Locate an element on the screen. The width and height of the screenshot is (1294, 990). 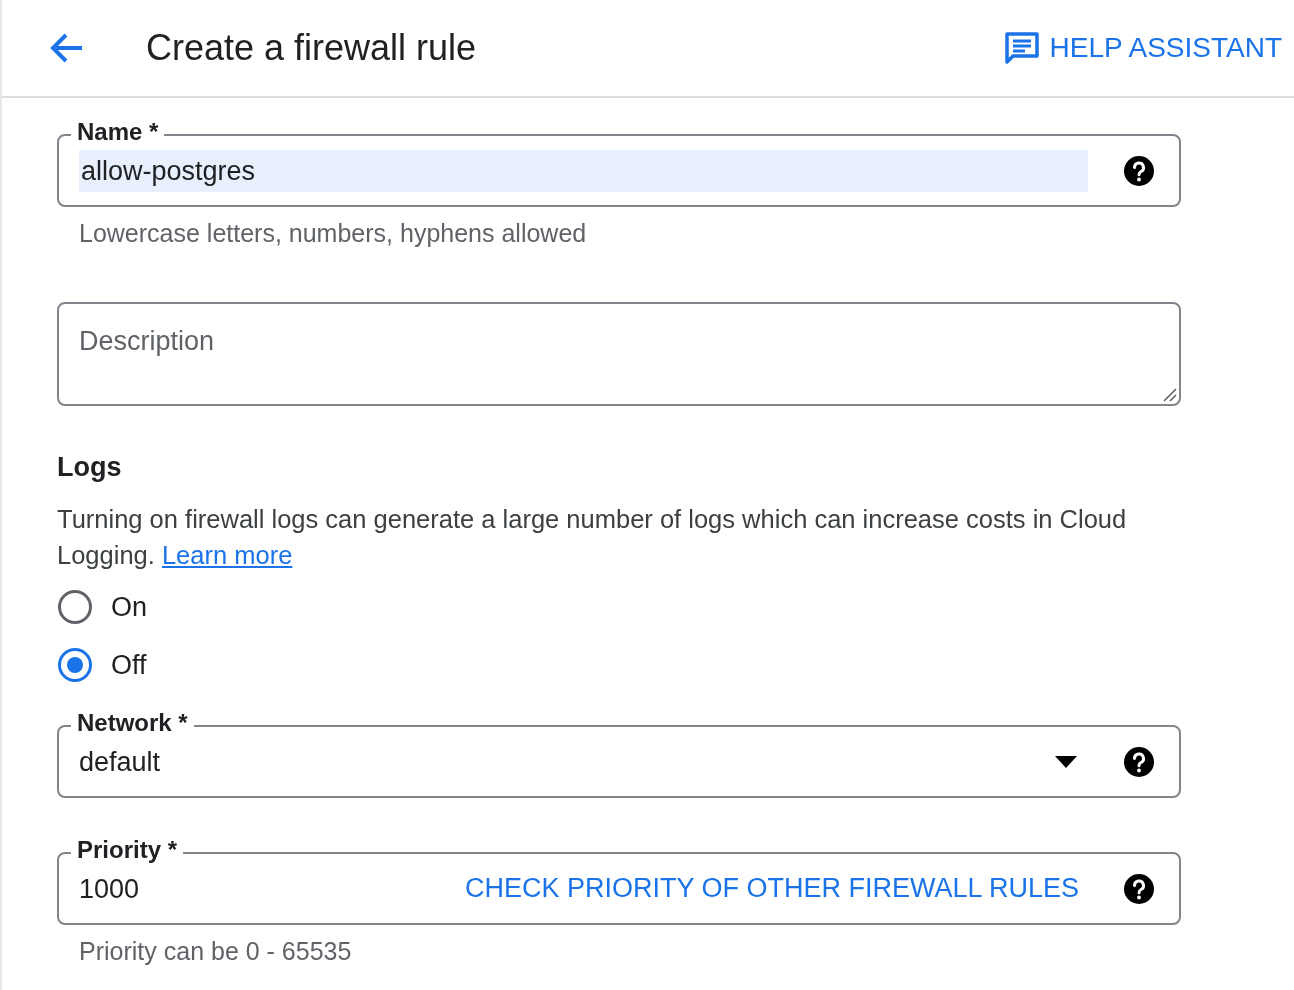
field-hint: Lowercase letters, numbers, hyphens allowed is located at coordinates (333, 233).